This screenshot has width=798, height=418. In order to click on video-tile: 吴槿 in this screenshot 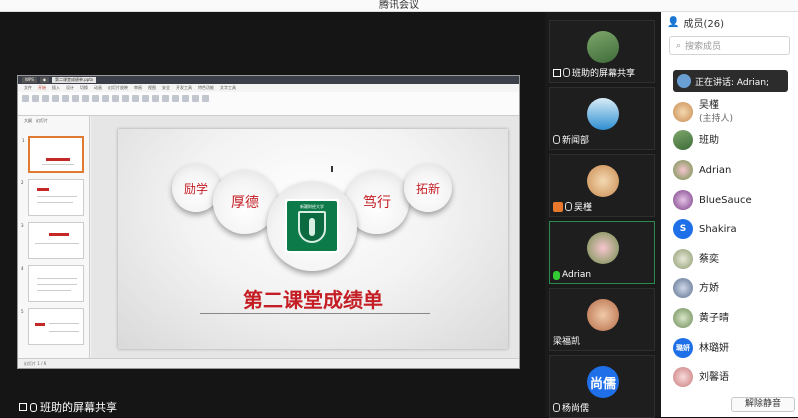, I will do `click(602, 185)`.